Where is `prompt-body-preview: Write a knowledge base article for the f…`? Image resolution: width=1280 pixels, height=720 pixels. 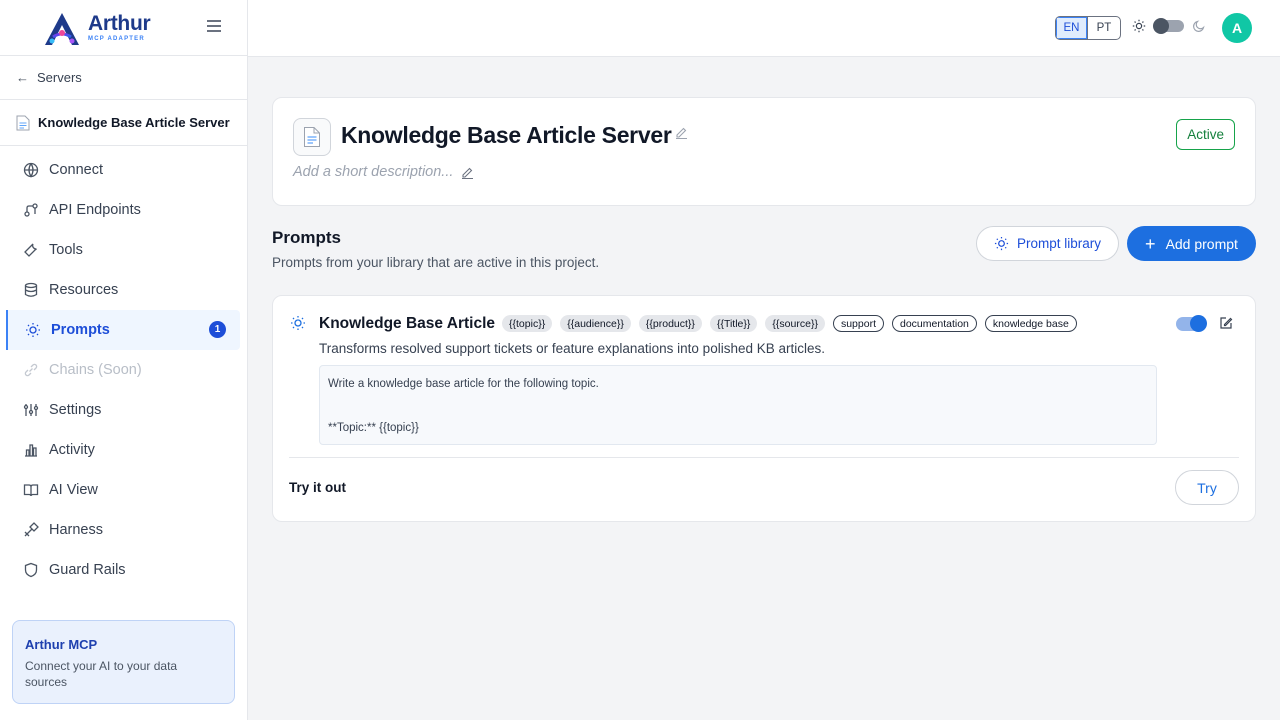 prompt-body-preview: Write a knowledge base article for the f… is located at coordinates (738, 405).